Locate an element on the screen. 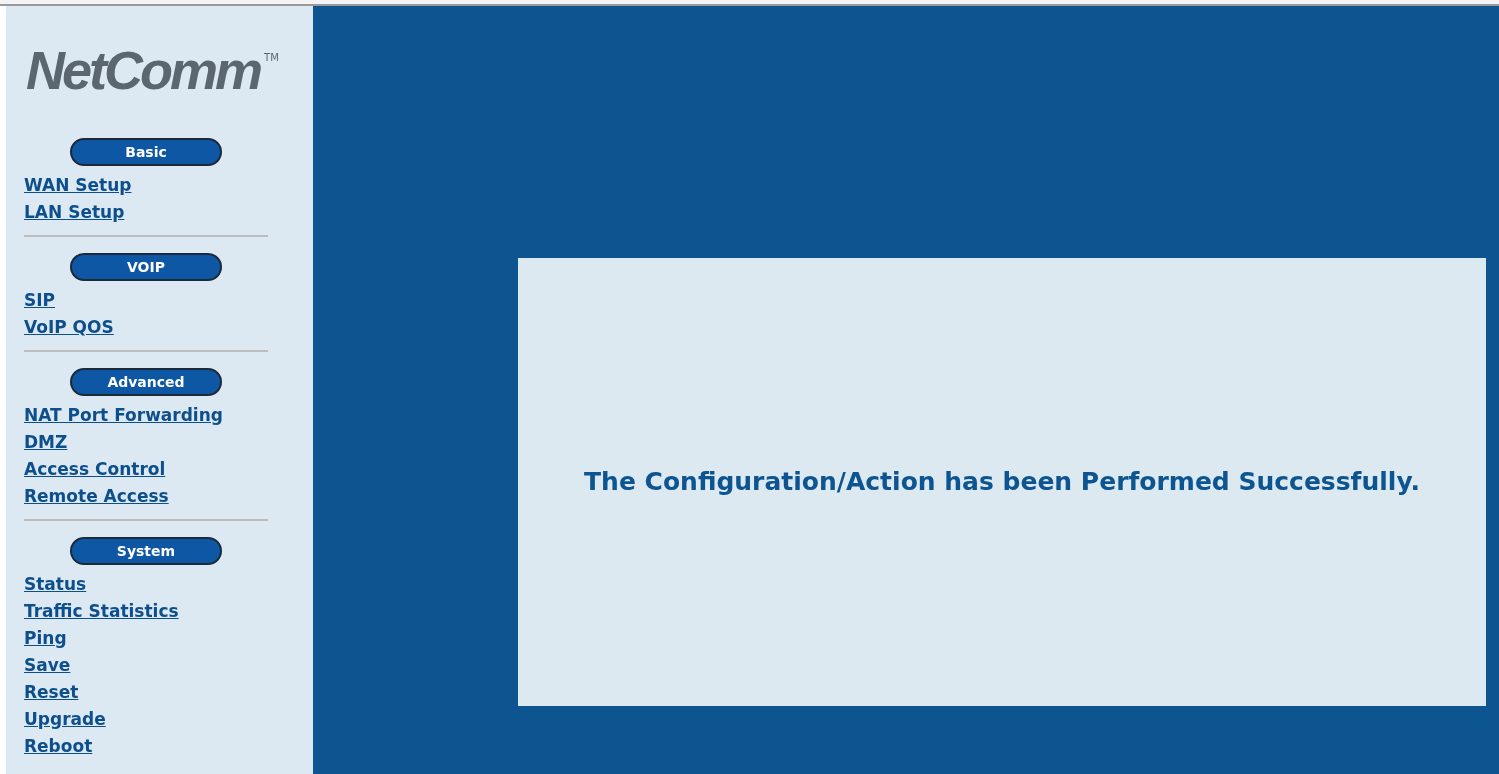 This screenshot has width=1499, height=774. nav-link: VoIP QOS is located at coordinates (69, 326).